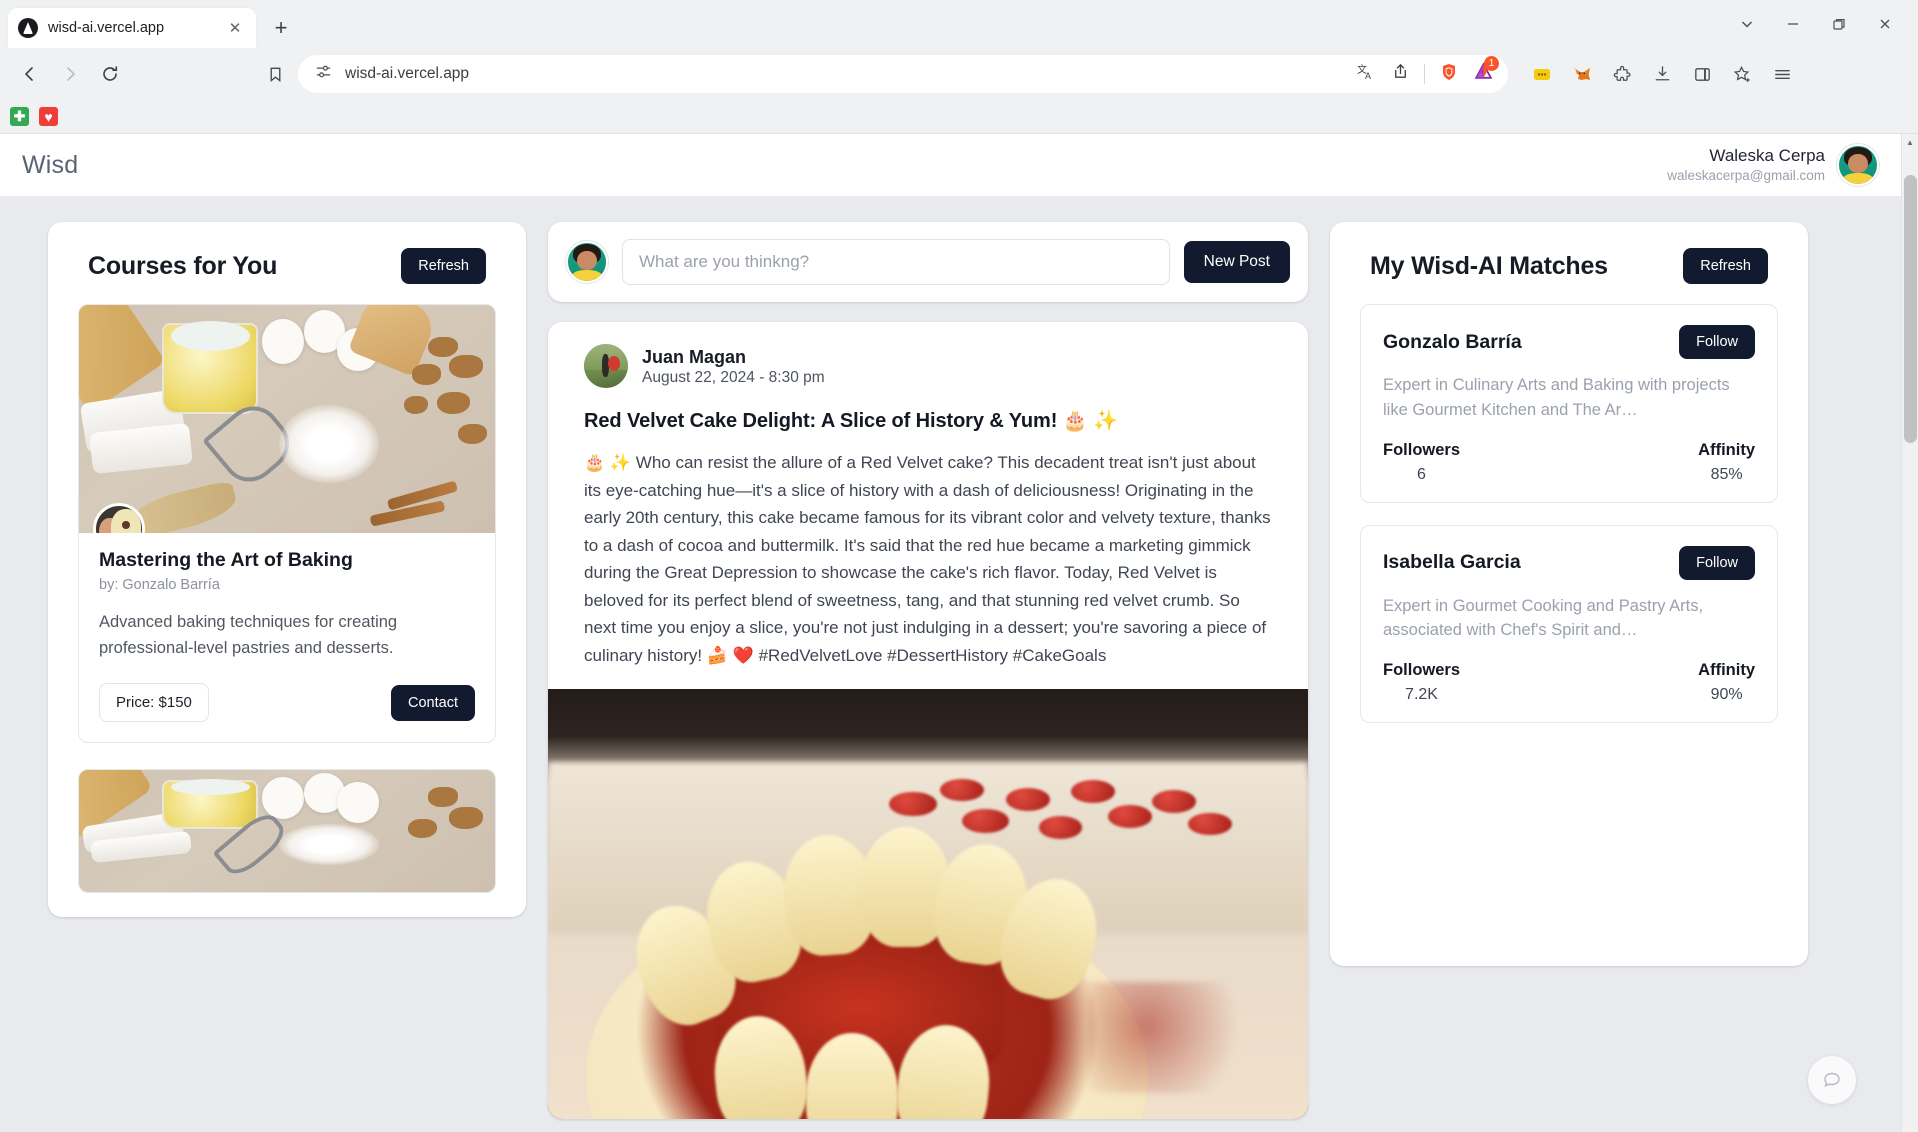  I want to click on browser-navbar: wisd-ai.vercel.app 文A 1, so click(959, 74).